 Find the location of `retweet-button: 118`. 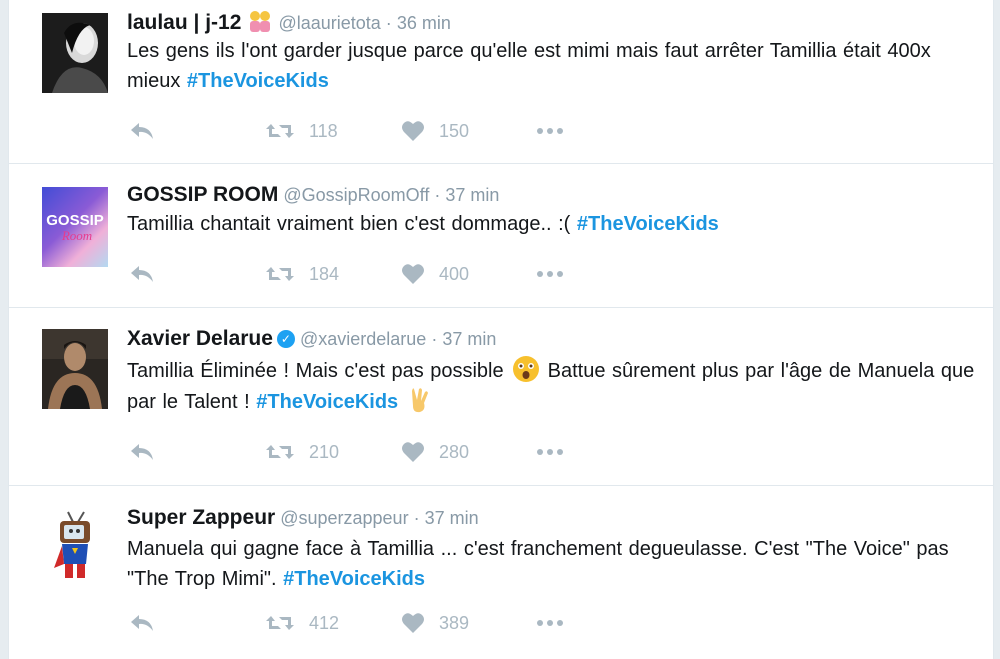

retweet-button: 118 is located at coordinates (301, 131).